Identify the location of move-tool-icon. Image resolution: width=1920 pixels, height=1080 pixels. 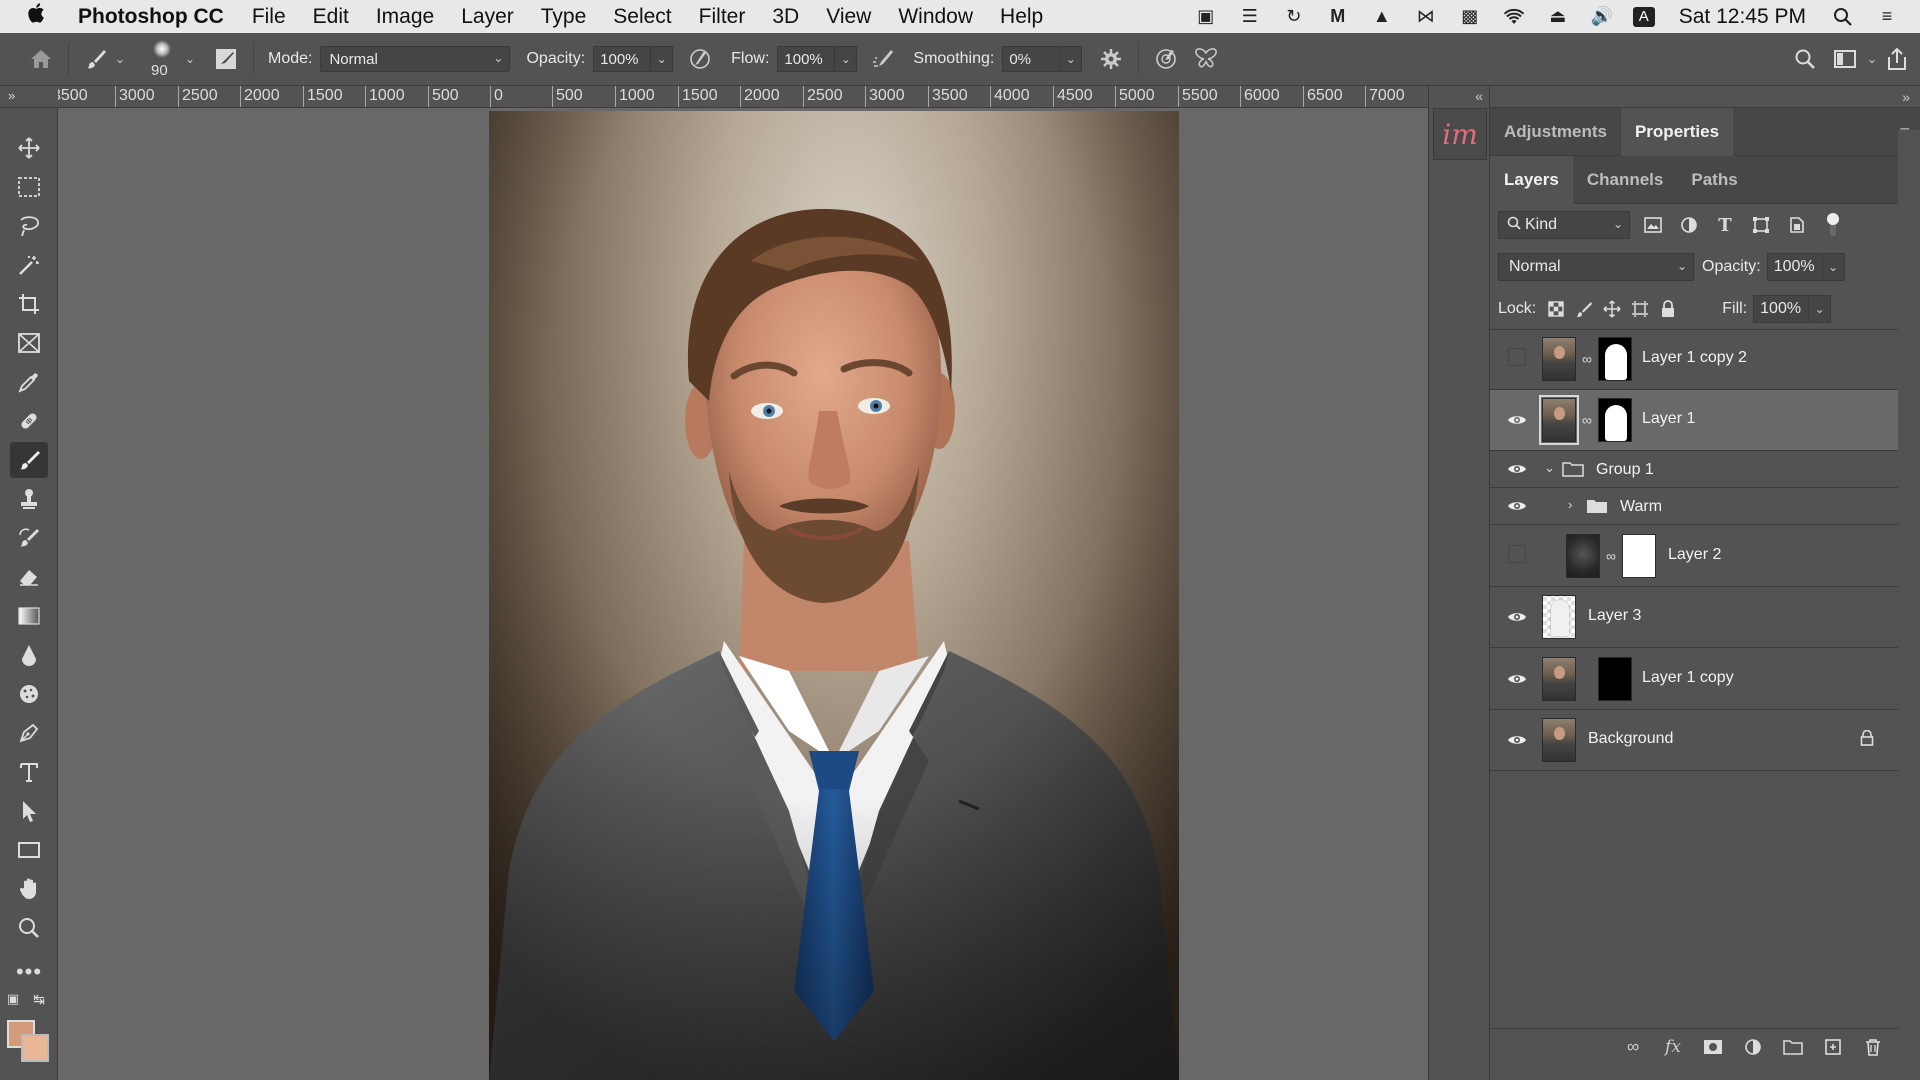
(29, 148).